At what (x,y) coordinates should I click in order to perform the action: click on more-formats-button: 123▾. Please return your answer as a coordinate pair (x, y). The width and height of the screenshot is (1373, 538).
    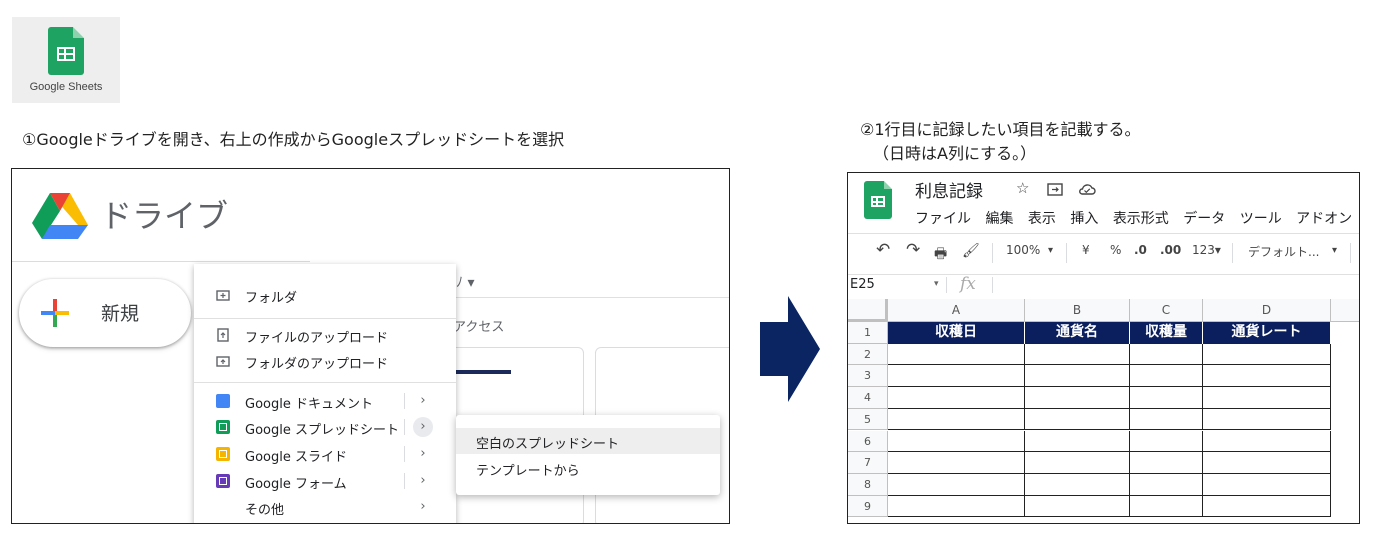
    Looking at the image, I should click on (1206, 250).